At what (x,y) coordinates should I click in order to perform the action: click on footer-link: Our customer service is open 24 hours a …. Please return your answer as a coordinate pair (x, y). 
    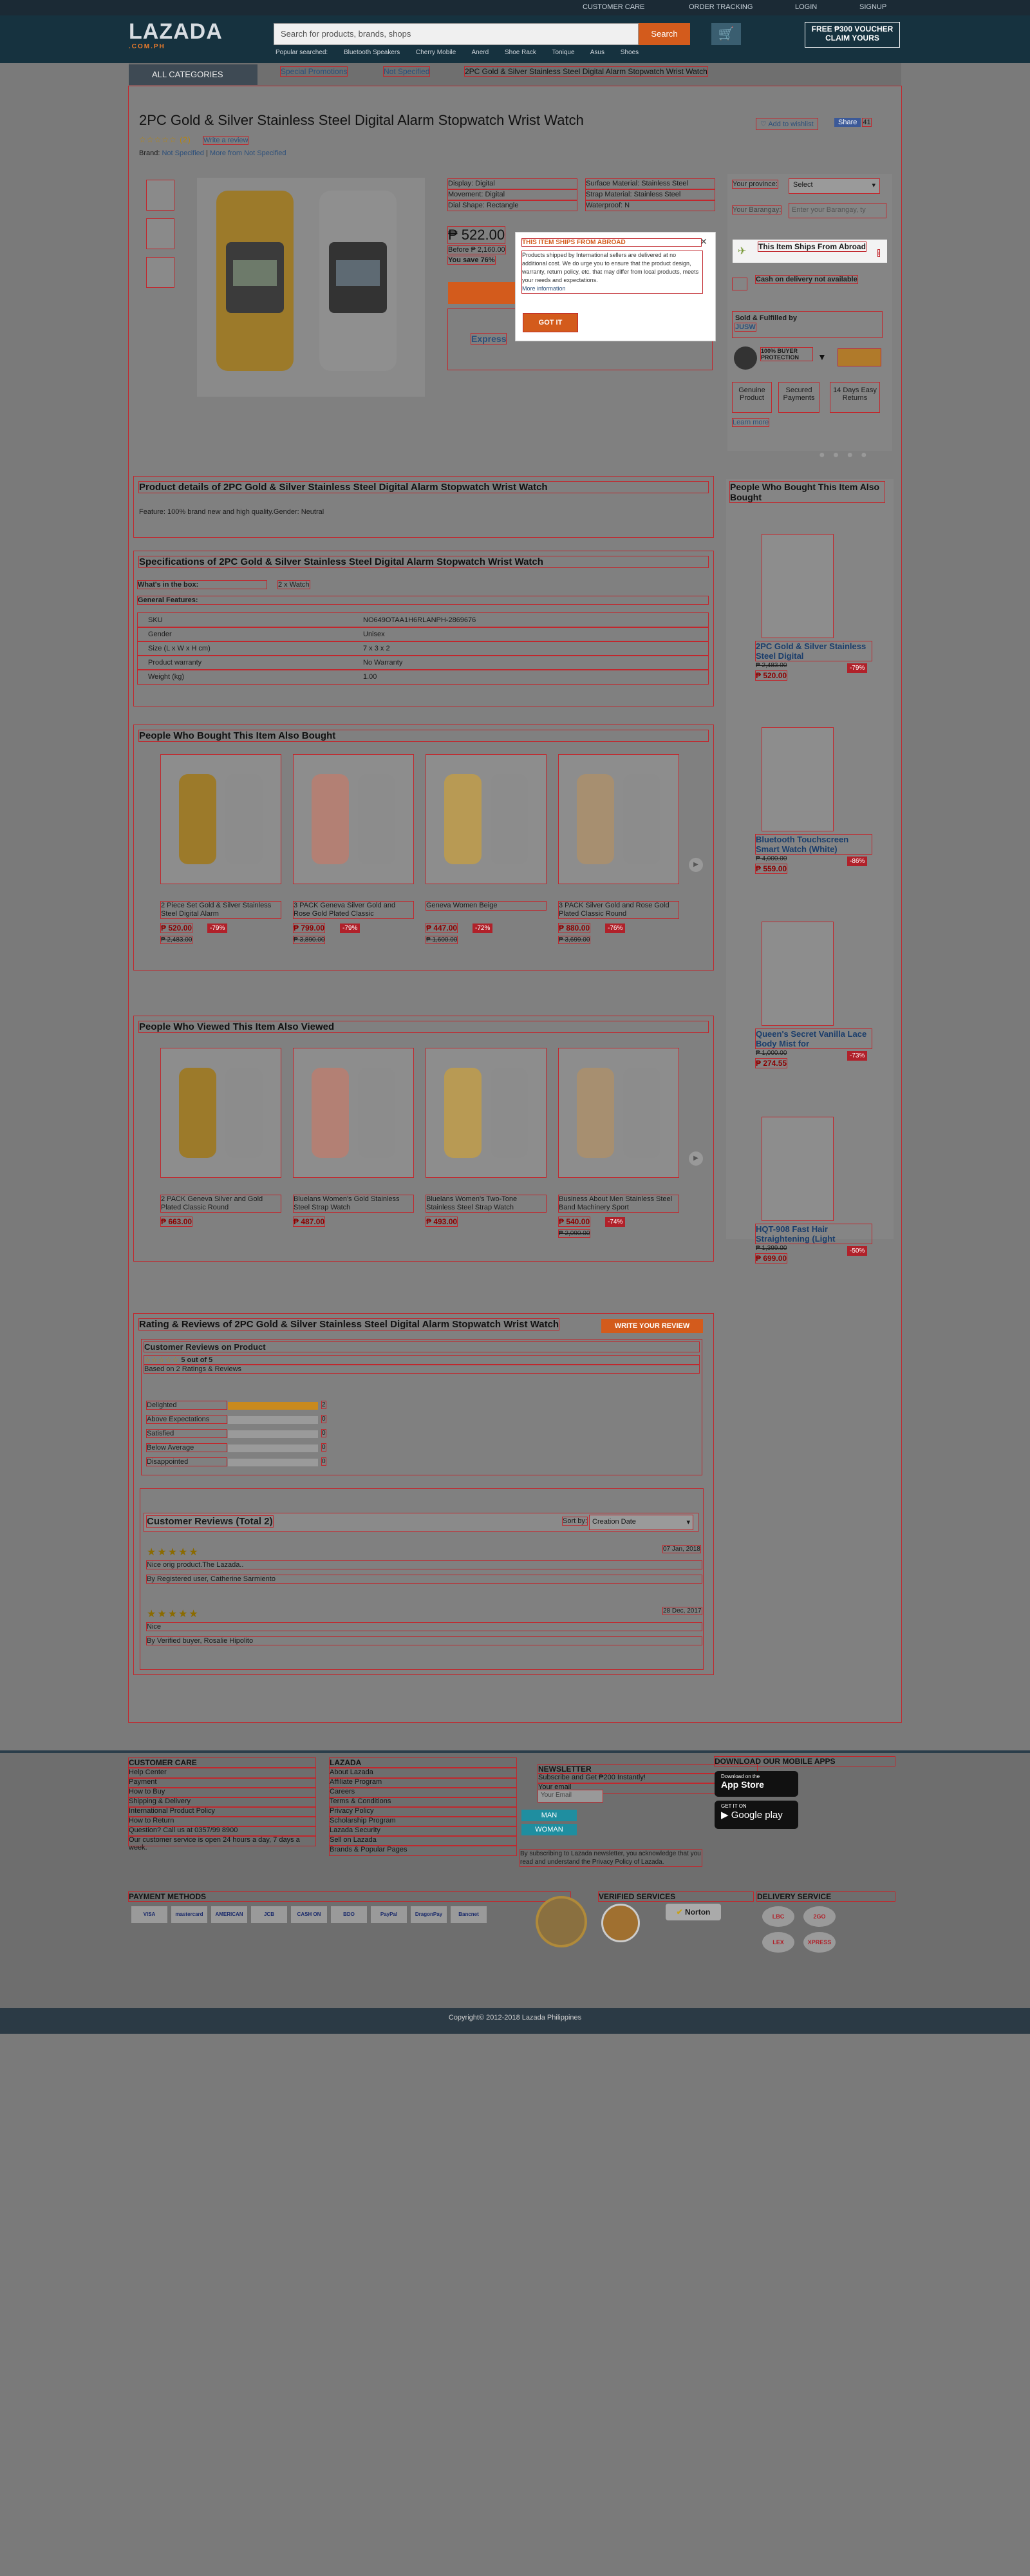
    Looking at the image, I should click on (222, 1843).